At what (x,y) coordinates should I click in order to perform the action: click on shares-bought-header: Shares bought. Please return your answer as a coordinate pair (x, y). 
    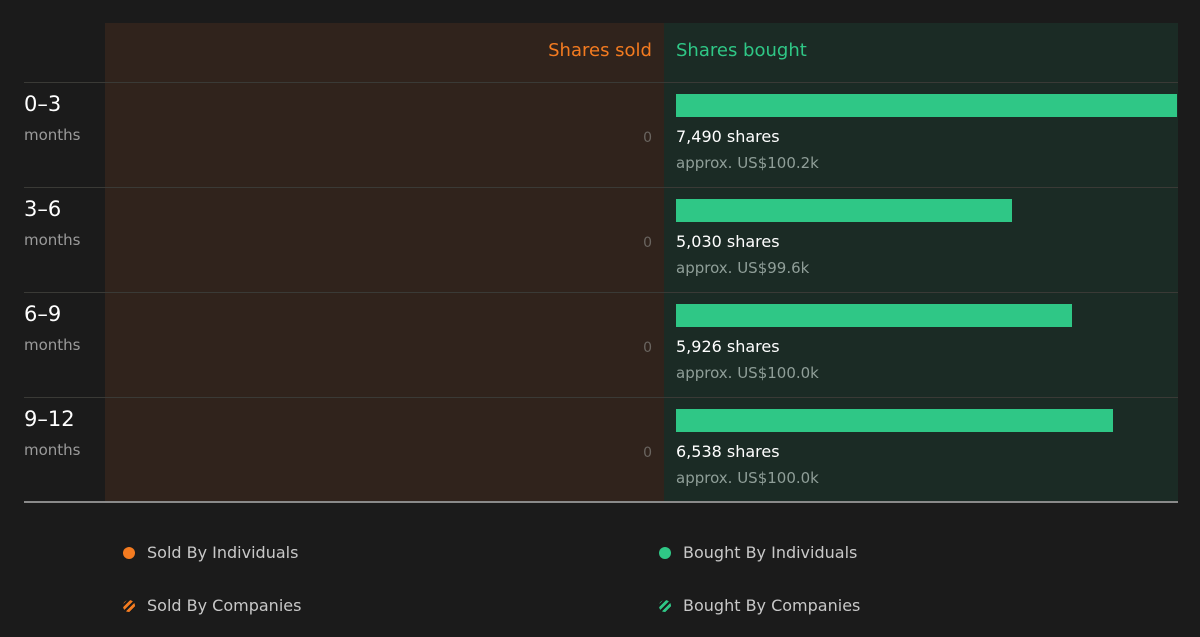
    Looking at the image, I should click on (741, 50).